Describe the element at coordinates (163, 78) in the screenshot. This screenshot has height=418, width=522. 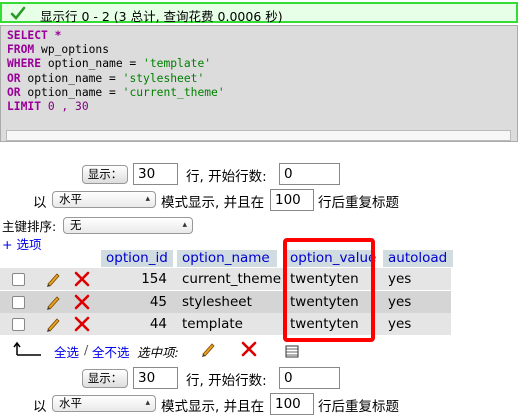
I see `sql-token: 'stylesheet'` at that location.